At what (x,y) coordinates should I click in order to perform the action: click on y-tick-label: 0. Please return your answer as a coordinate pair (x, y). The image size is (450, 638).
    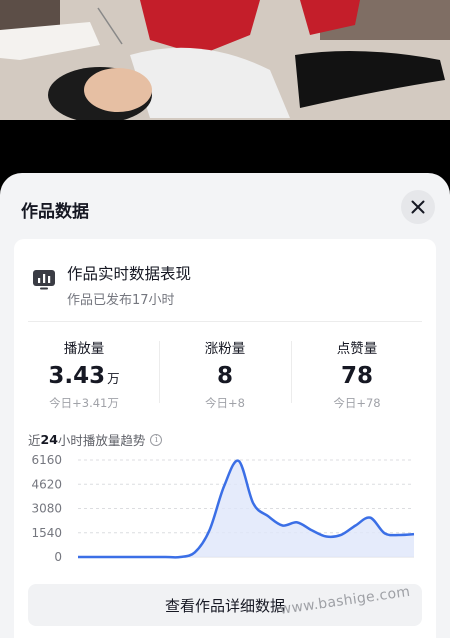
    Looking at the image, I should click on (58, 557).